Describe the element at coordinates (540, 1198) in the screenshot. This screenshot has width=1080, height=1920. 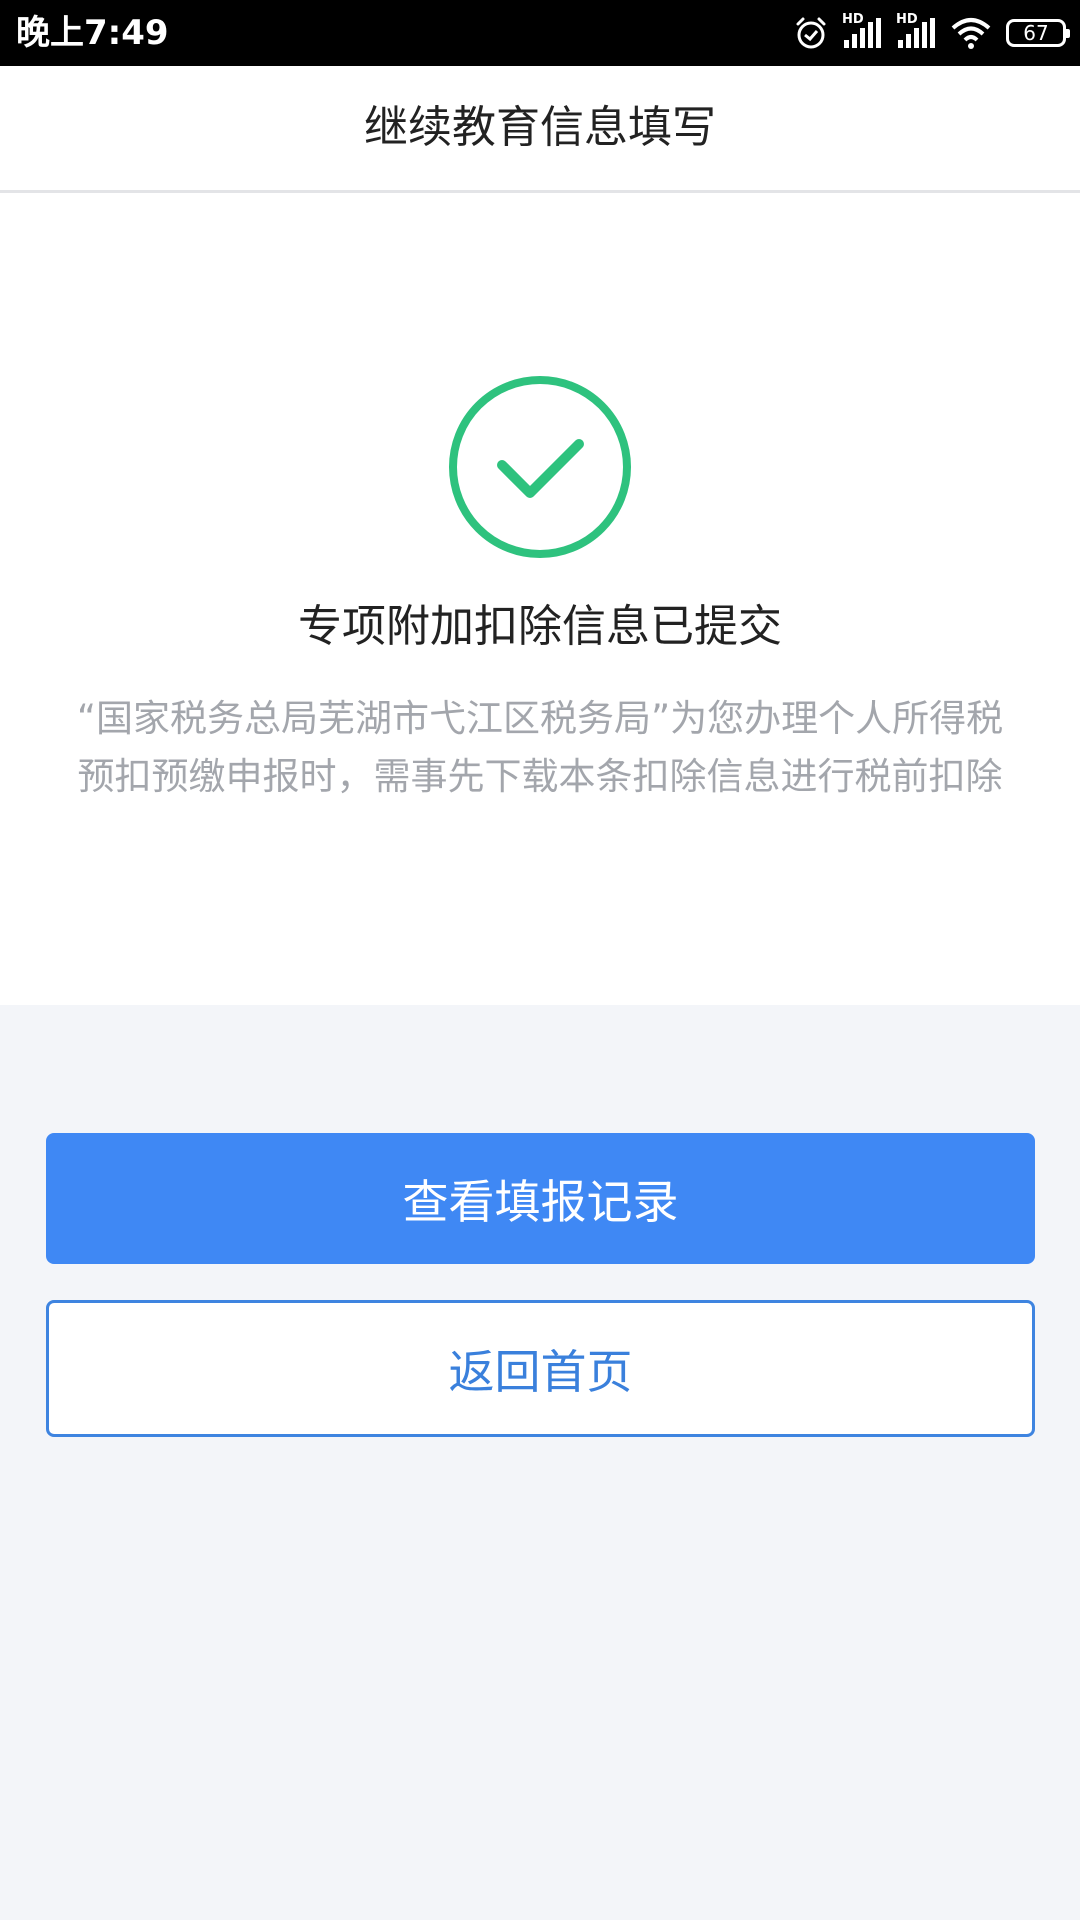
I see `view-records-button: 查看填报记录` at that location.